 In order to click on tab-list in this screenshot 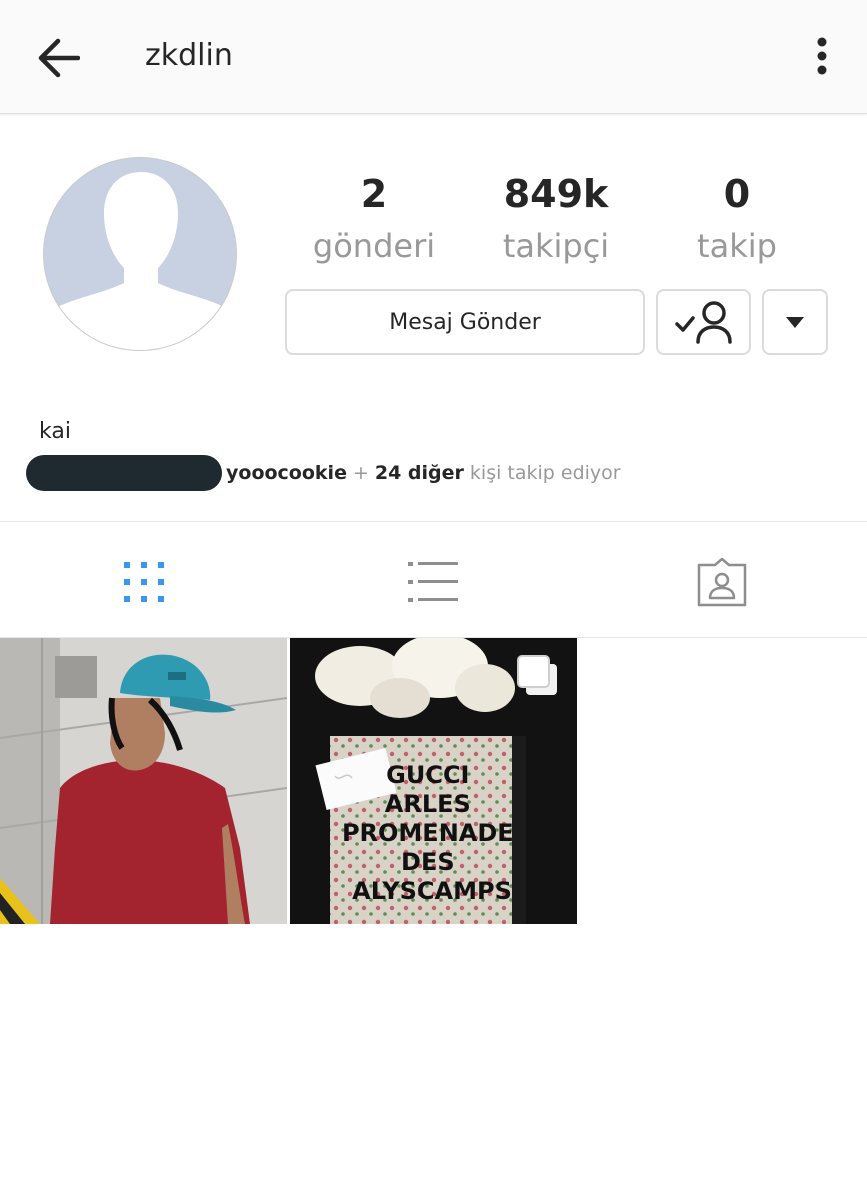, I will do `click(433, 582)`.